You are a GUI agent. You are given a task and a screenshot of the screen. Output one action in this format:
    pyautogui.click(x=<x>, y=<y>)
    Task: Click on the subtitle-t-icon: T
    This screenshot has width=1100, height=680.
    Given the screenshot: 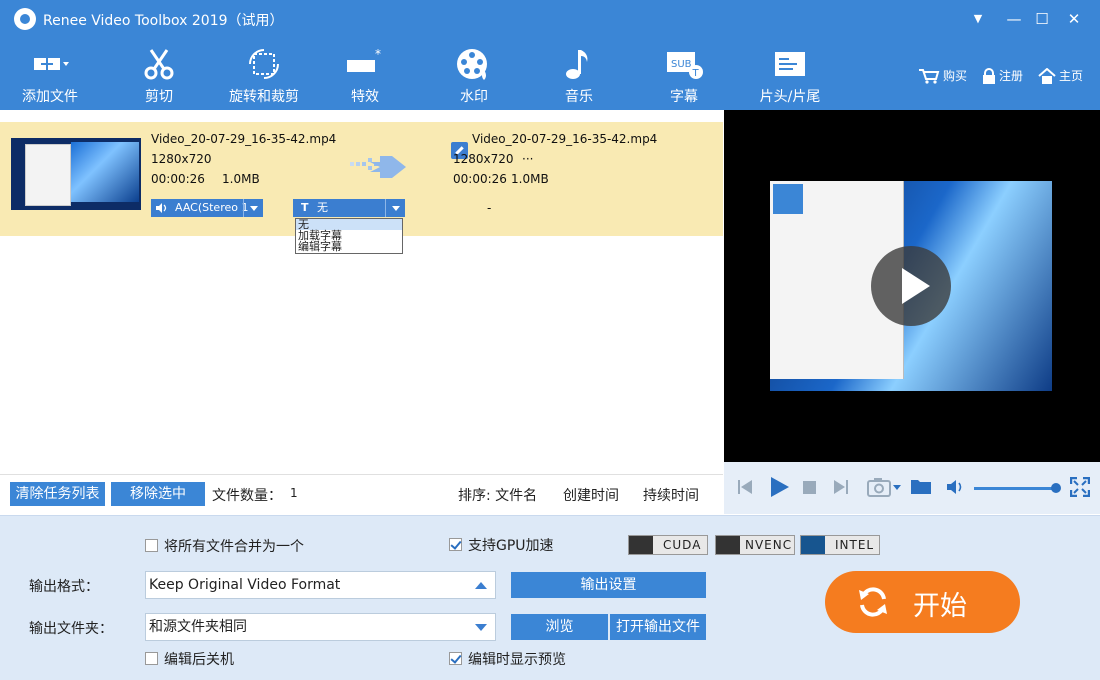 What is the action you would take?
    pyautogui.click(x=305, y=207)
    